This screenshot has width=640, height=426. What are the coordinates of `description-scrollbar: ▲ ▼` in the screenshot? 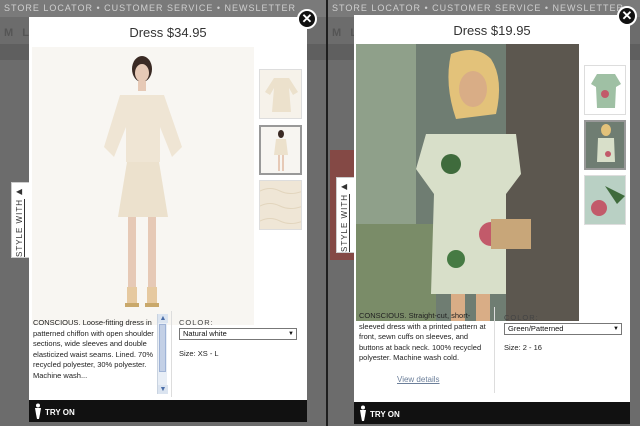 It's located at (162, 354).